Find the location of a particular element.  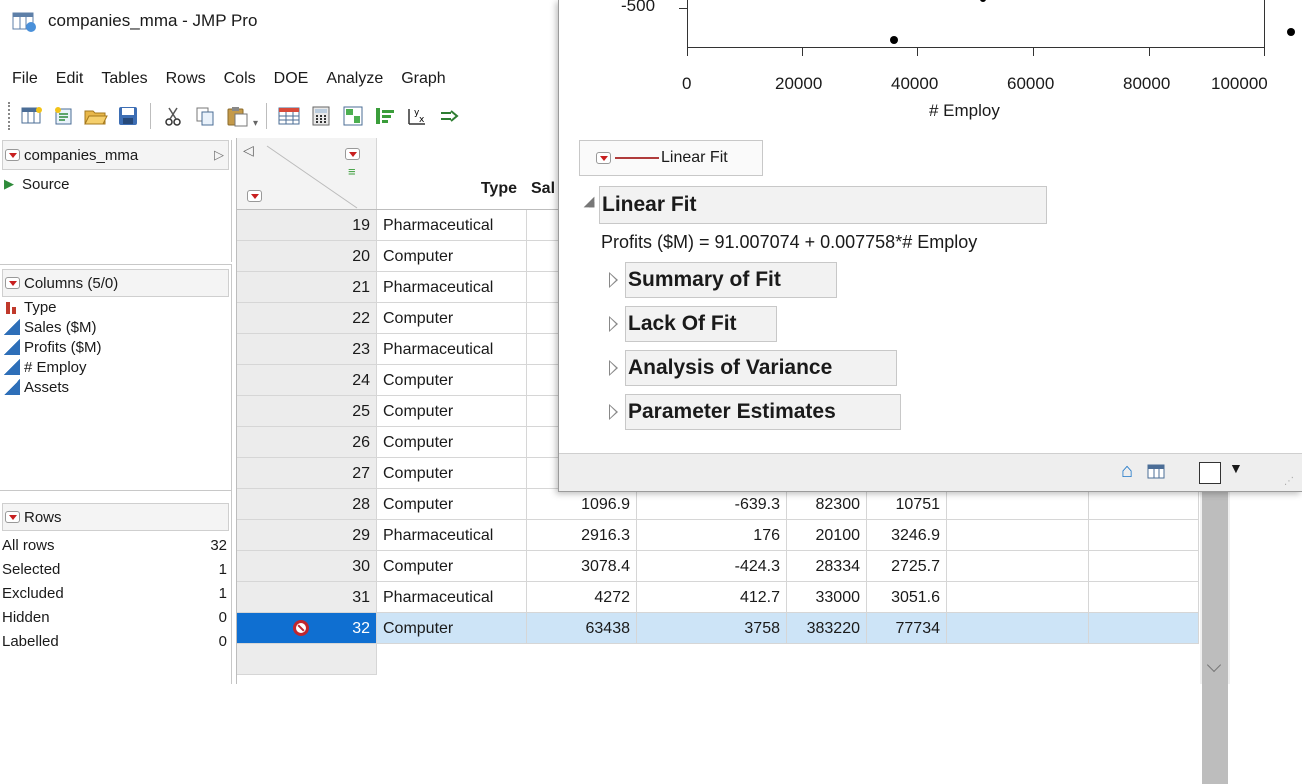

cell-employ: 82300 is located at coordinates (827, 504).